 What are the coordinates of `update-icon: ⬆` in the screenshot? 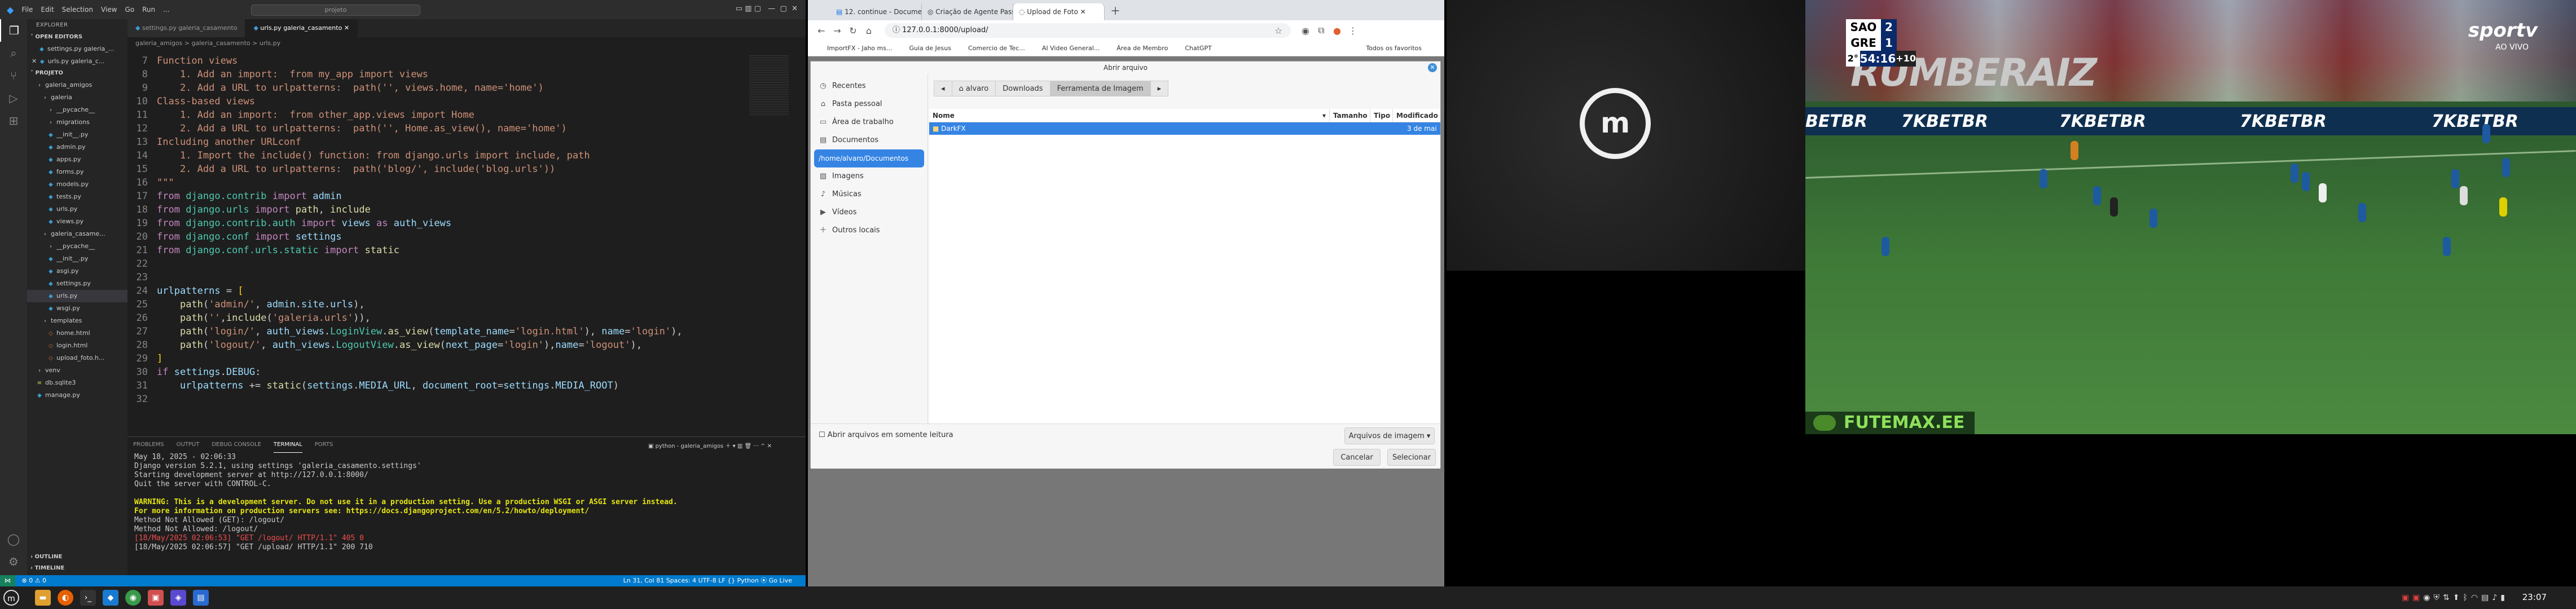 It's located at (2458, 597).